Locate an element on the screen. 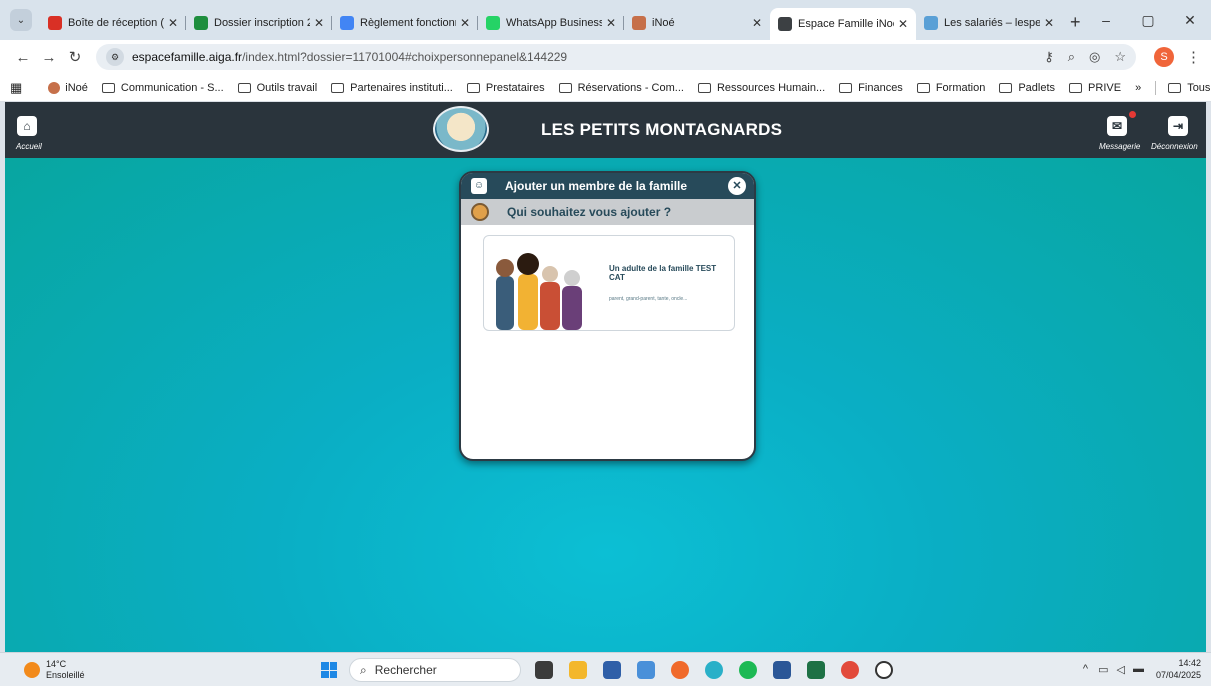 This screenshot has width=1211, height=686. reload-icon: ↻ is located at coordinates (75, 57).